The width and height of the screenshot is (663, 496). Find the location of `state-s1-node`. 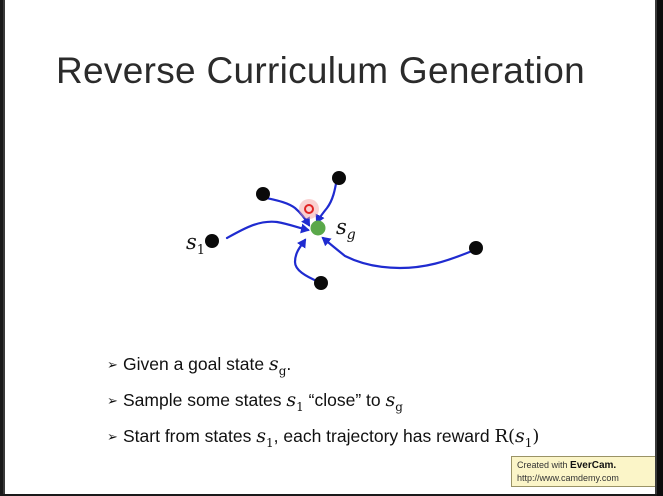

state-s1-node is located at coordinates (212, 241).